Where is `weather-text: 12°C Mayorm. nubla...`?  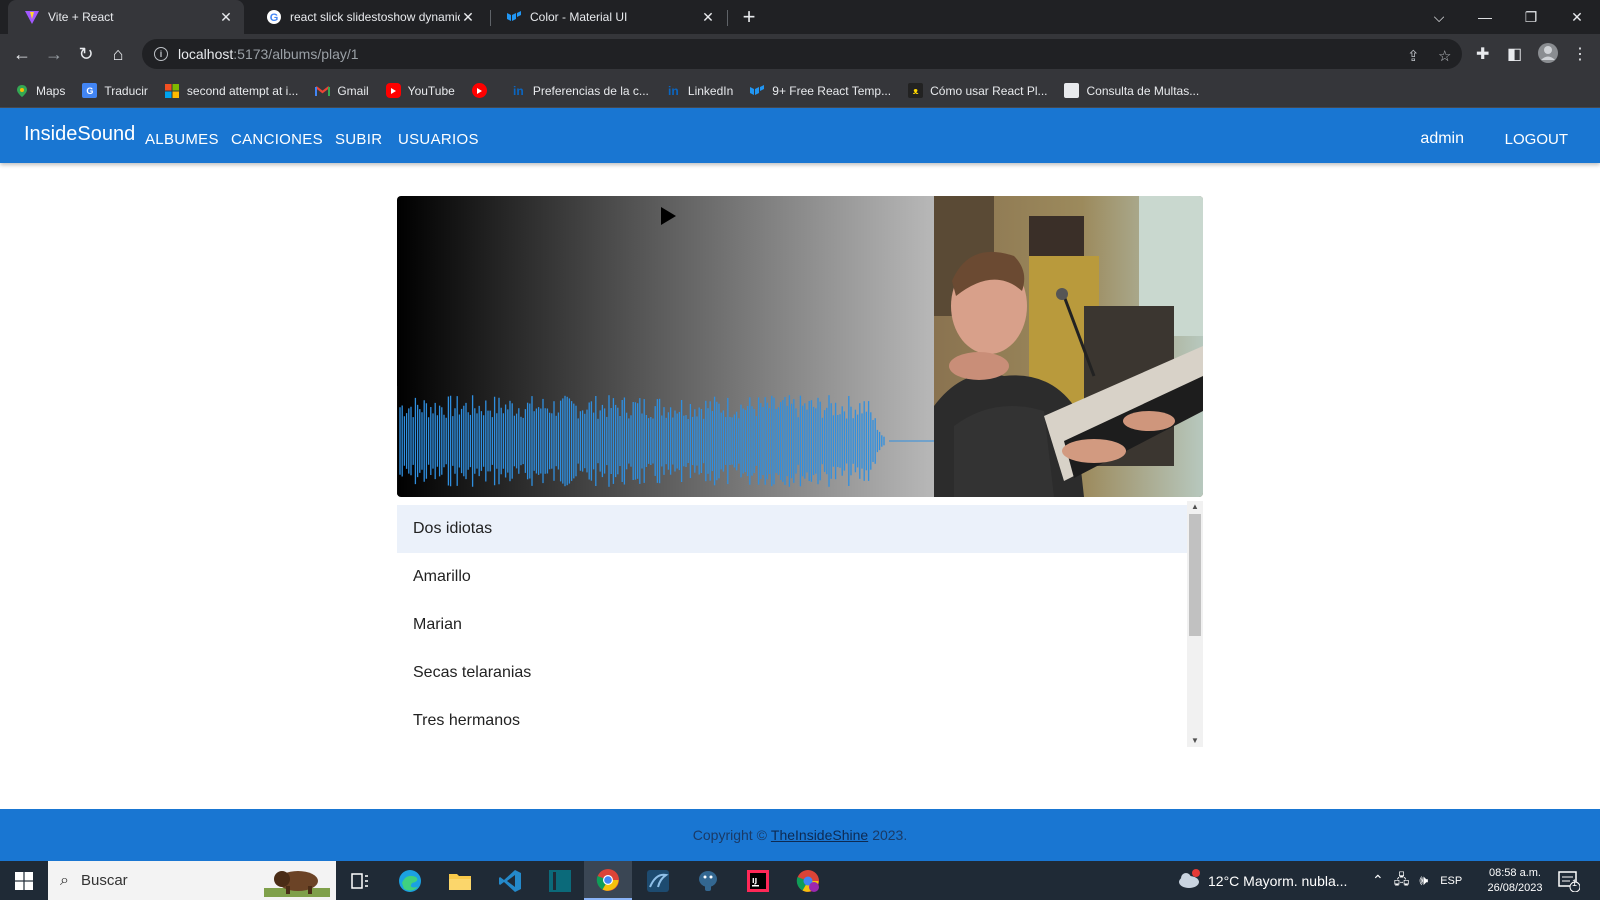 weather-text: 12°C Mayorm. nubla... is located at coordinates (1278, 880).